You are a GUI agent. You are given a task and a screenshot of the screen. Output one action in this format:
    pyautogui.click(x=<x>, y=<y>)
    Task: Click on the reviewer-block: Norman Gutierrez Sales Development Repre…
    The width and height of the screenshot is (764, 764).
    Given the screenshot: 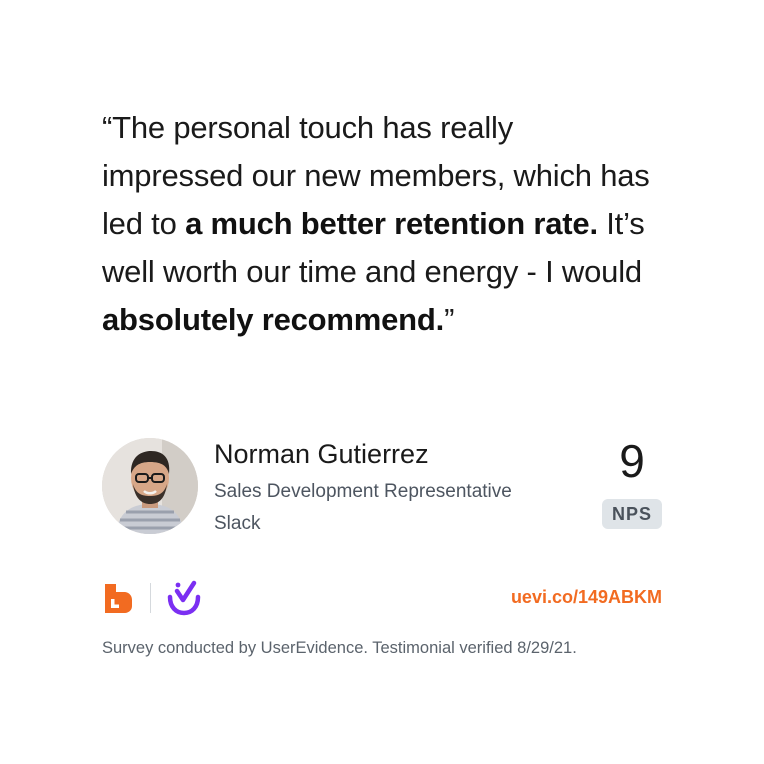 What is the action you would take?
    pyautogui.click(x=382, y=486)
    